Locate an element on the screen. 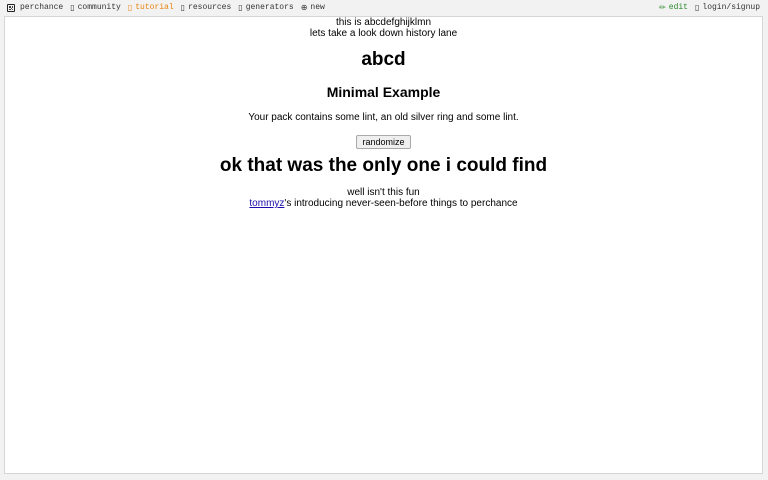  dice-icon is located at coordinates (11, 8).